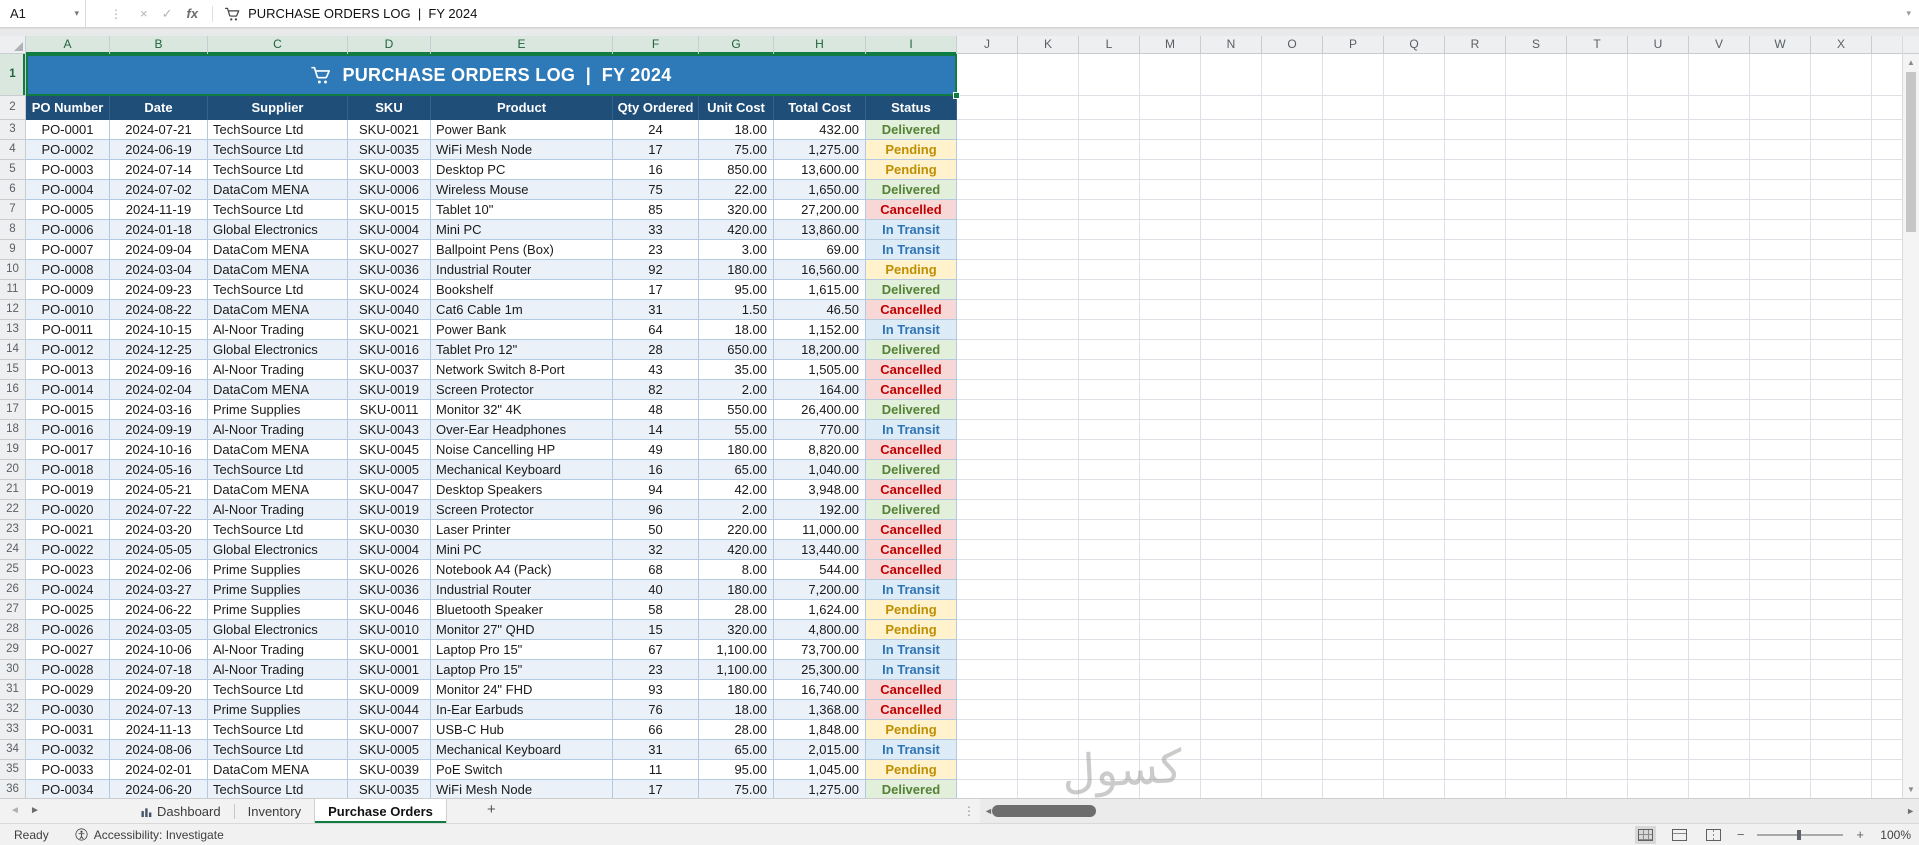 This screenshot has height=845, width=1919. Describe the element at coordinates (12, 610) in the screenshot. I see `row-header-27: 27` at that location.